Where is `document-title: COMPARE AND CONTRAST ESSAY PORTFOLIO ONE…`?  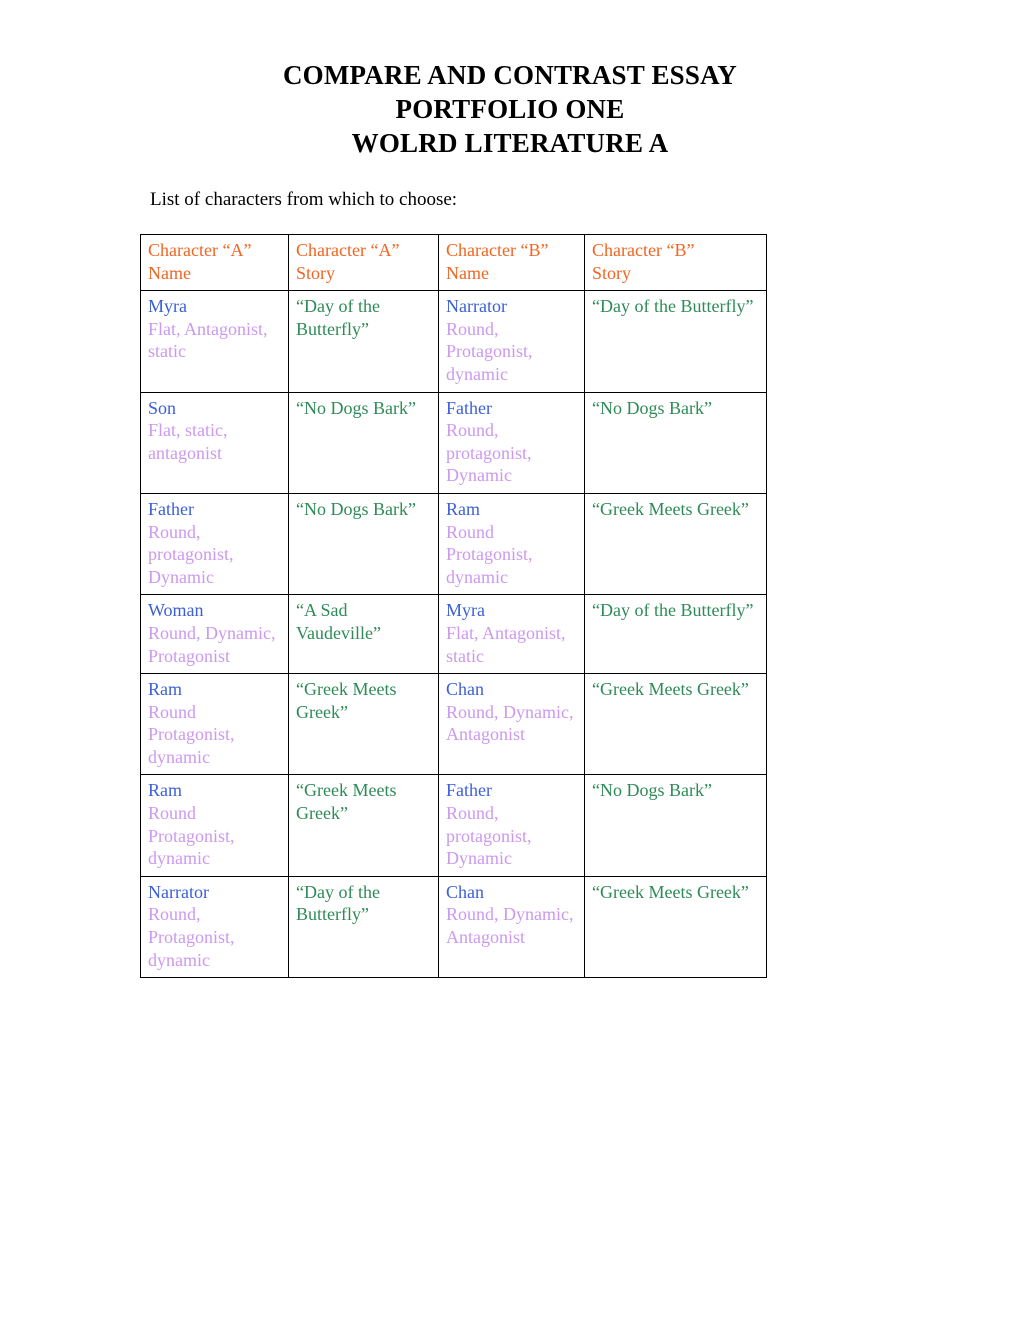 document-title: COMPARE AND CONTRAST ESSAY PORTFOLIO ONE… is located at coordinates (510, 109).